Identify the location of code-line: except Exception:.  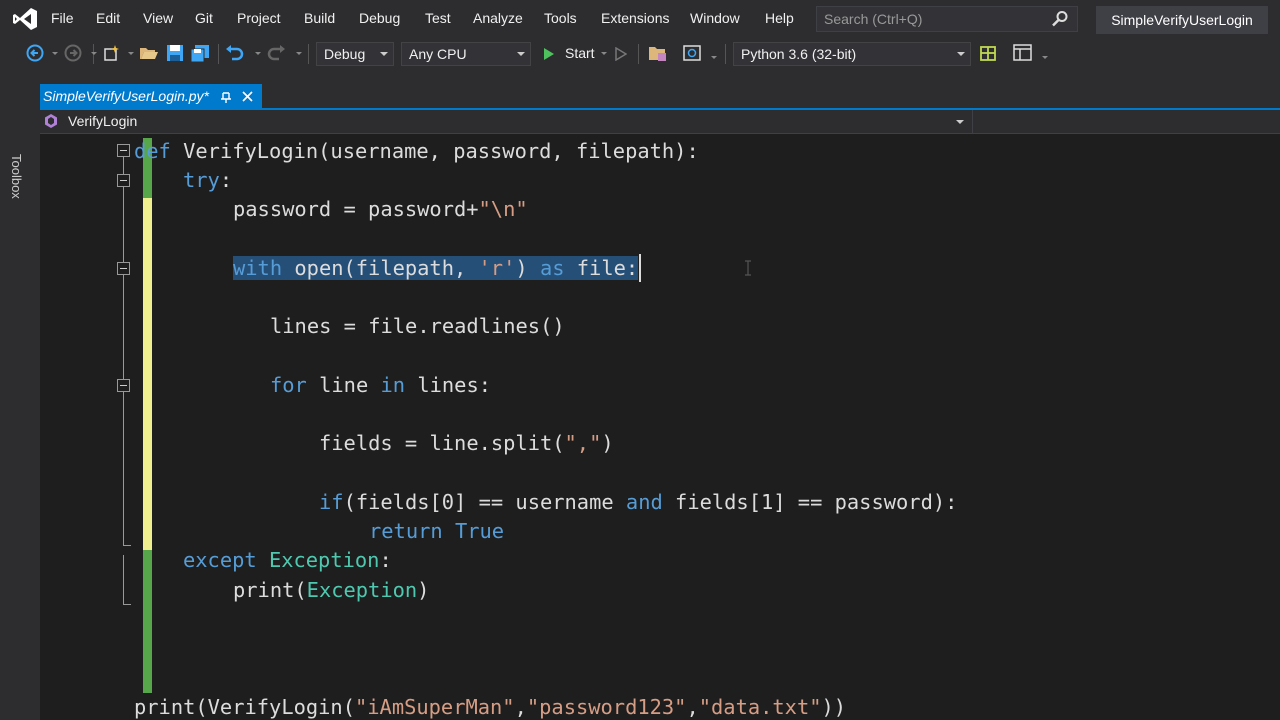
(287, 560).